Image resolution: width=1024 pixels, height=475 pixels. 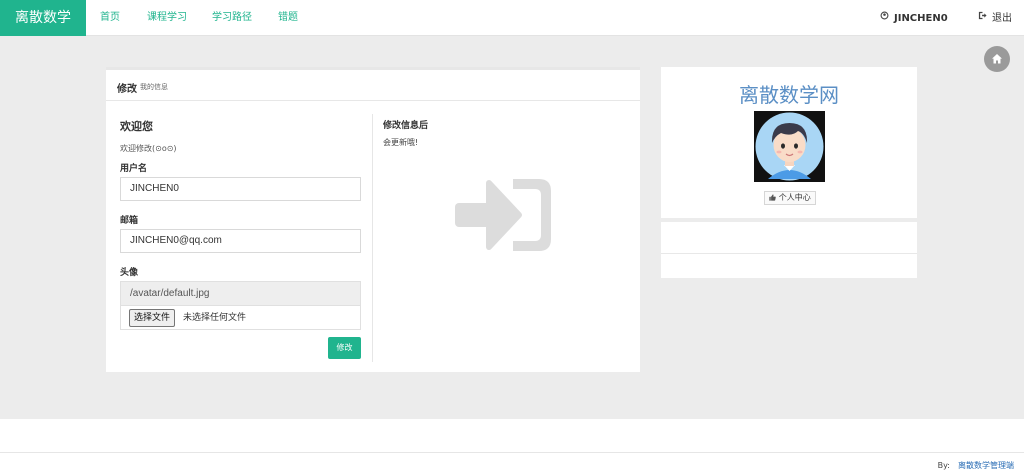 I want to click on avatar, so click(x=789, y=146).